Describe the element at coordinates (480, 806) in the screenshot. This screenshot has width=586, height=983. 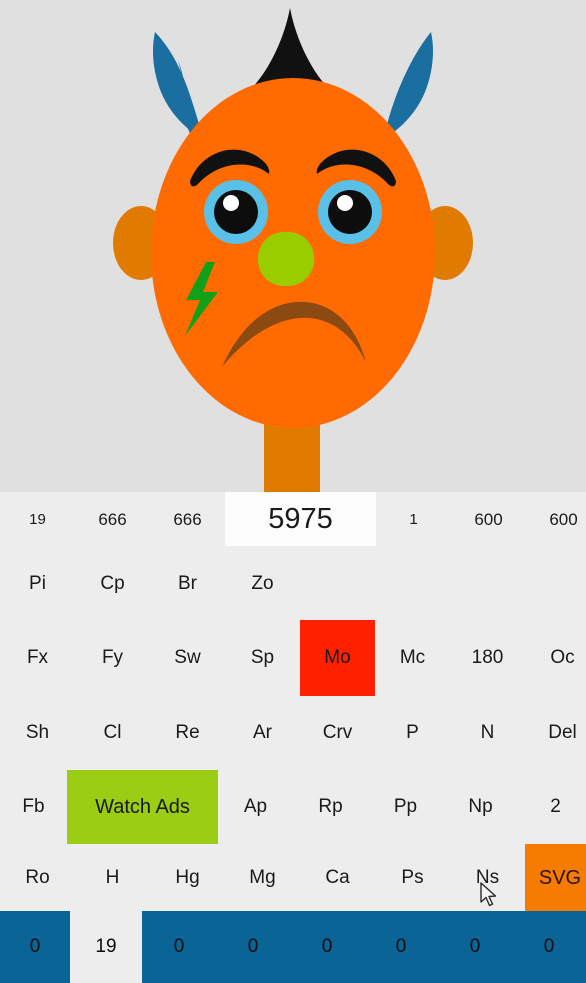
I see `button-np: Np` at that location.